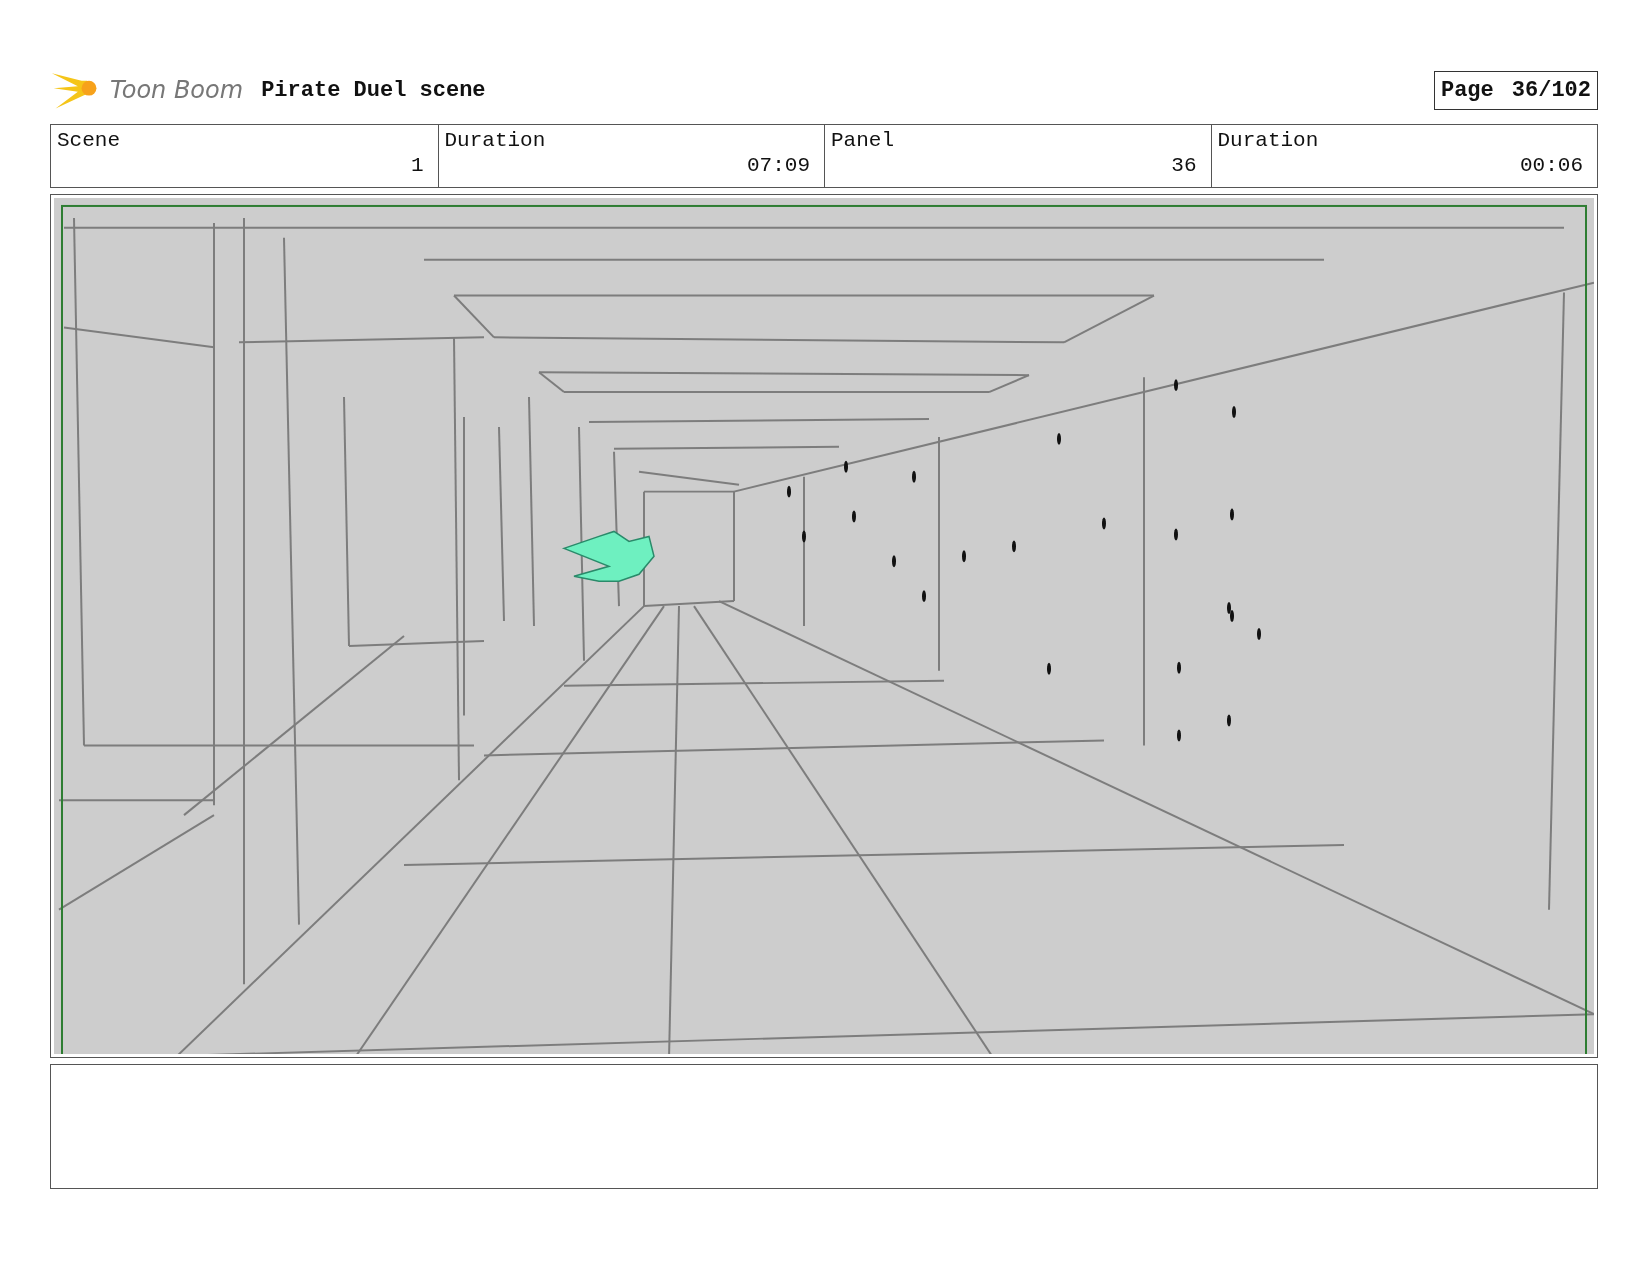 Image resolution: width=1648 pixels, height=1276 pixels. What do you see at coordinates (1467, 90) in the screenshot?
I see `page-label: Page` at bounding box center [1467, 90].